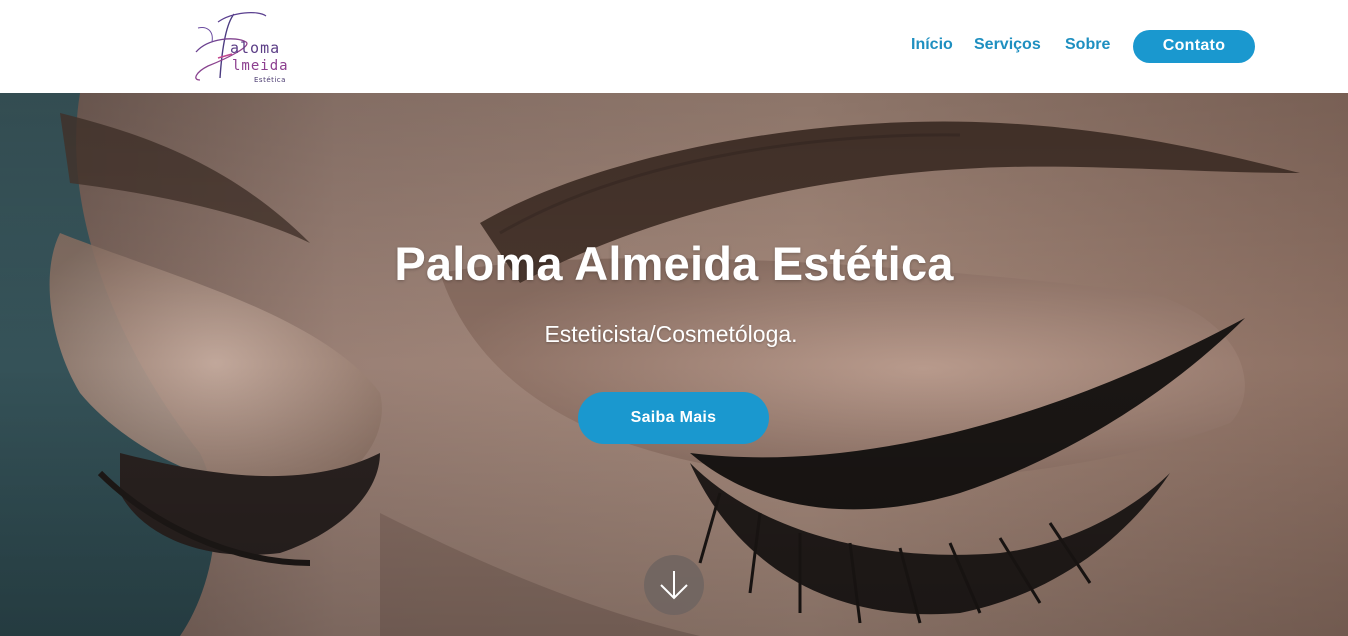 This screenshot has width=1348, height=636. I want to click on scroll-down-button, so click(674, 585).